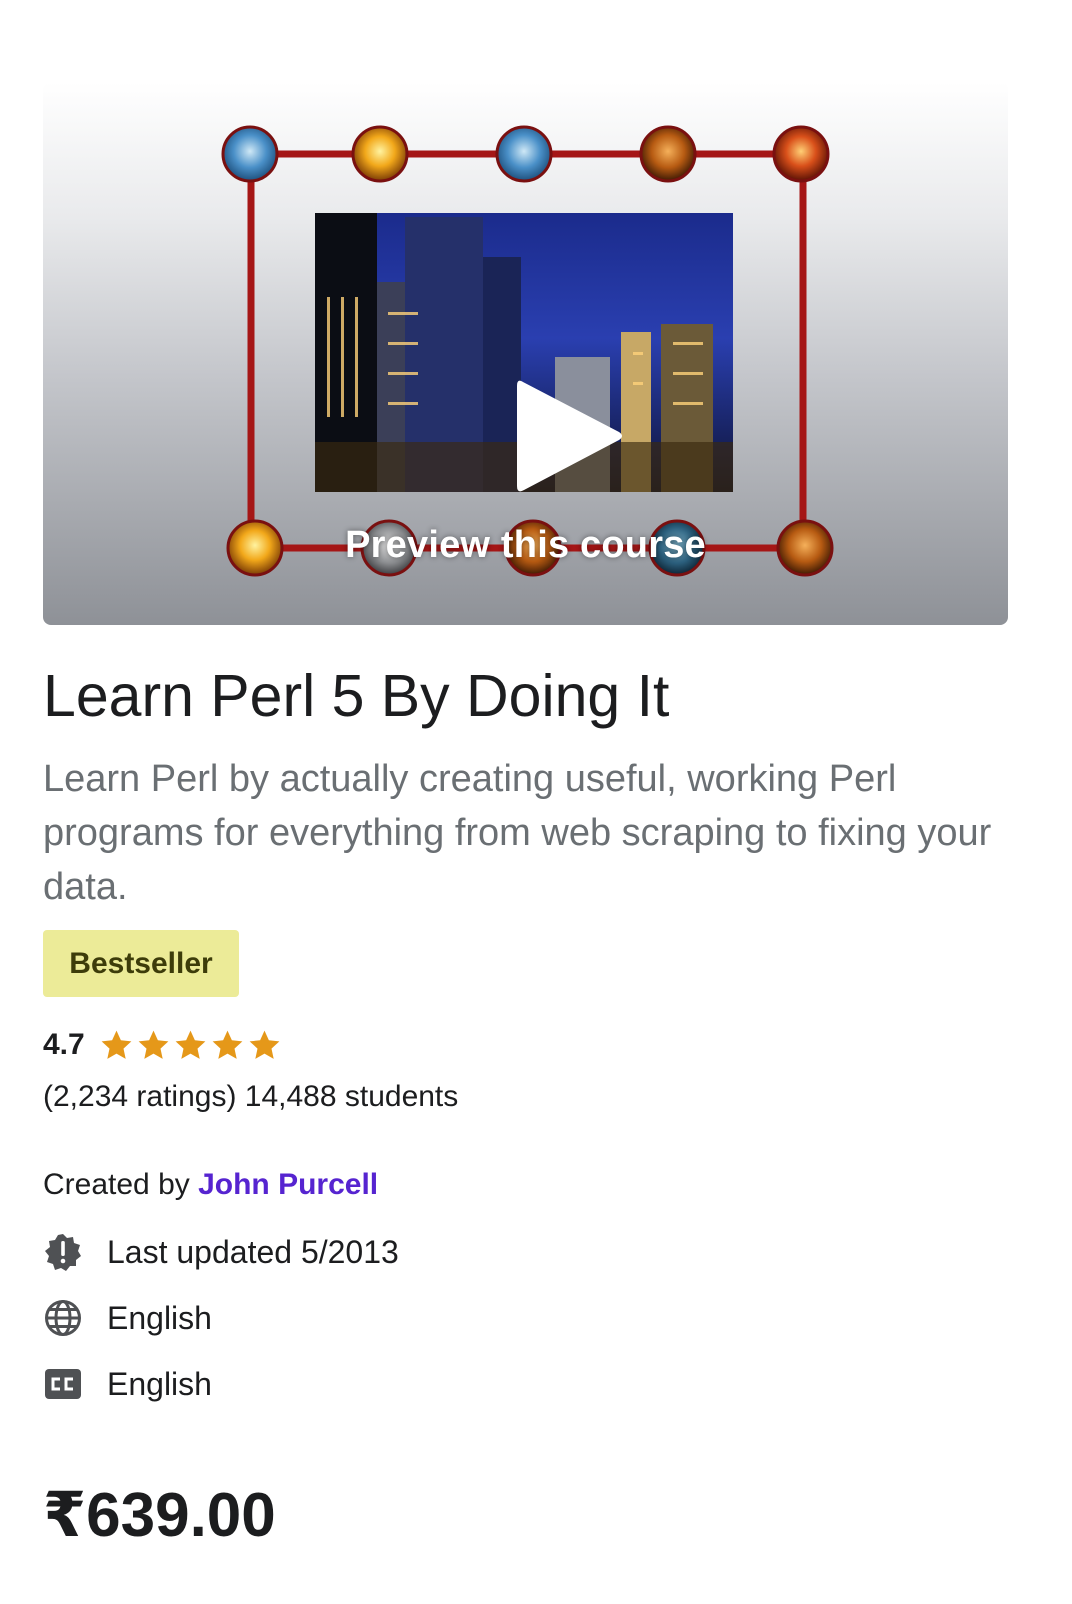  I want to click on ratings-students-count: (2,234 ratings) 14,488 students, so click(251, 1096).